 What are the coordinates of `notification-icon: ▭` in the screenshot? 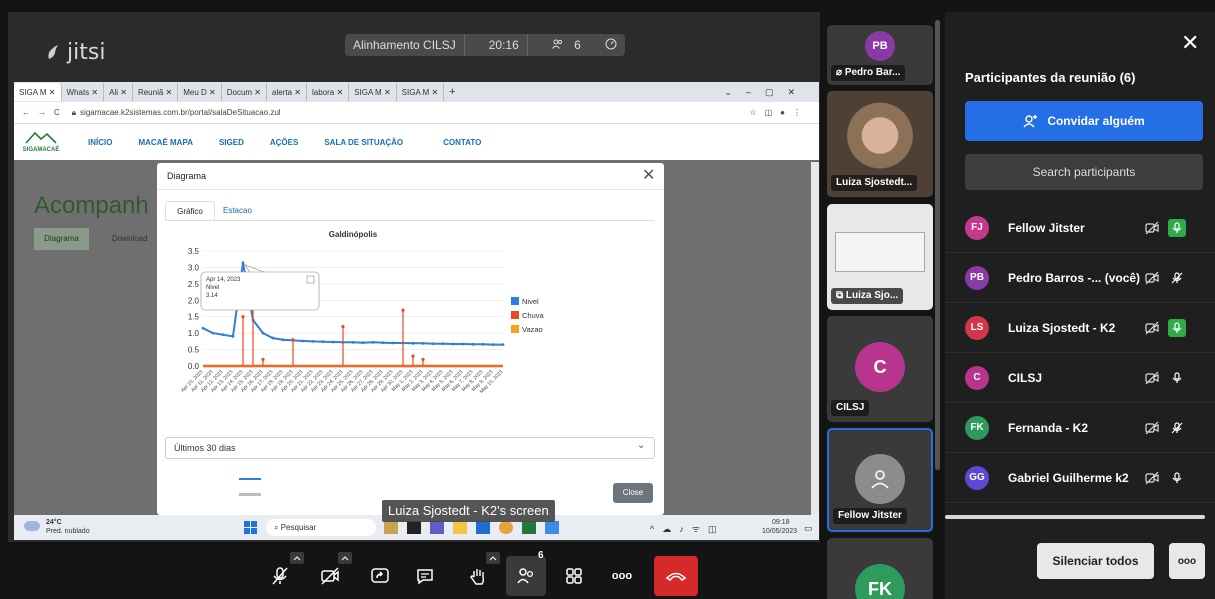 It's located at (808, 528).